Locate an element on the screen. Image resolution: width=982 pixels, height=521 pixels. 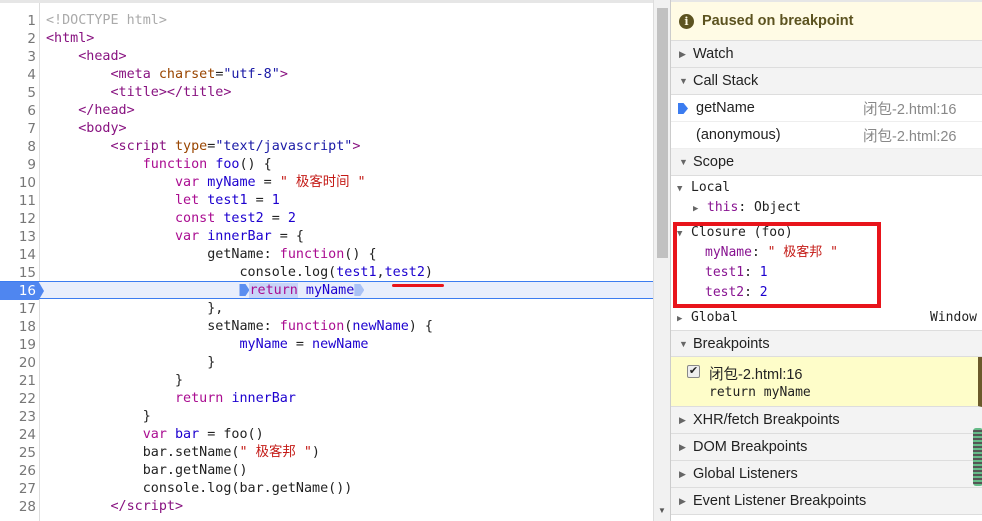
code-line: 12 const test2 = 2 is located at coordinates (326, 219).